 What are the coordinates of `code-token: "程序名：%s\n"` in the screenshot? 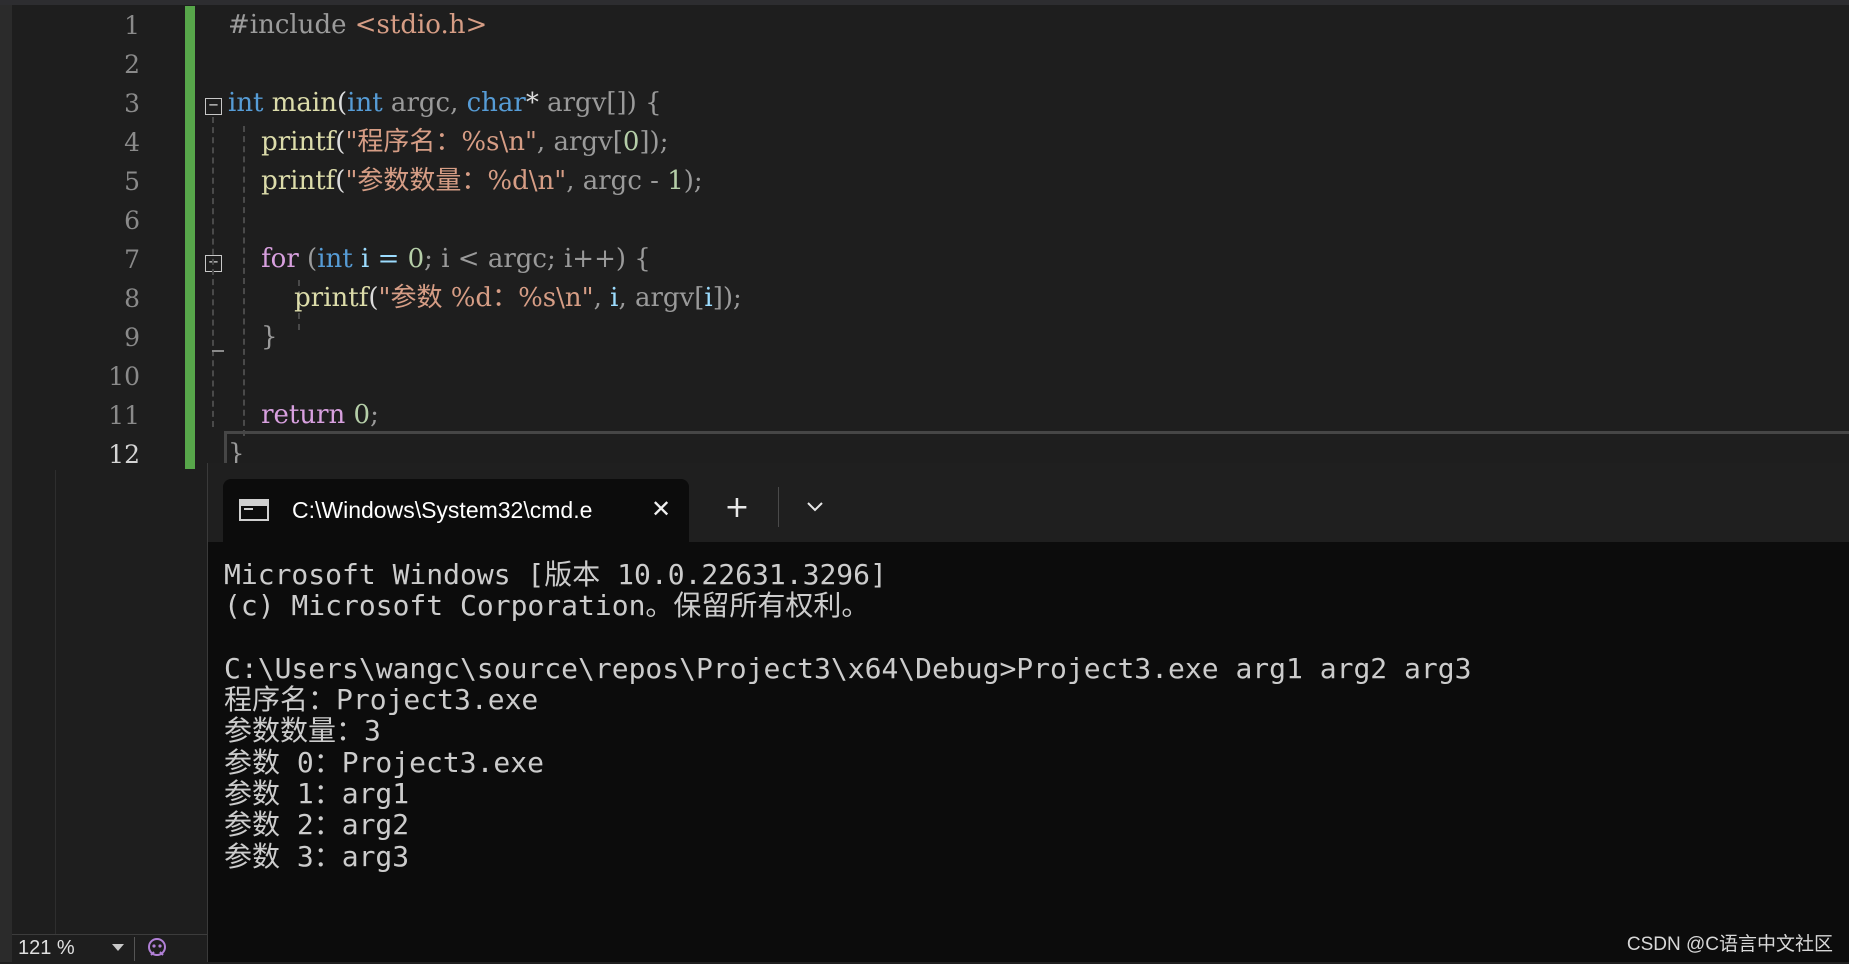 It's located at (441, 142).